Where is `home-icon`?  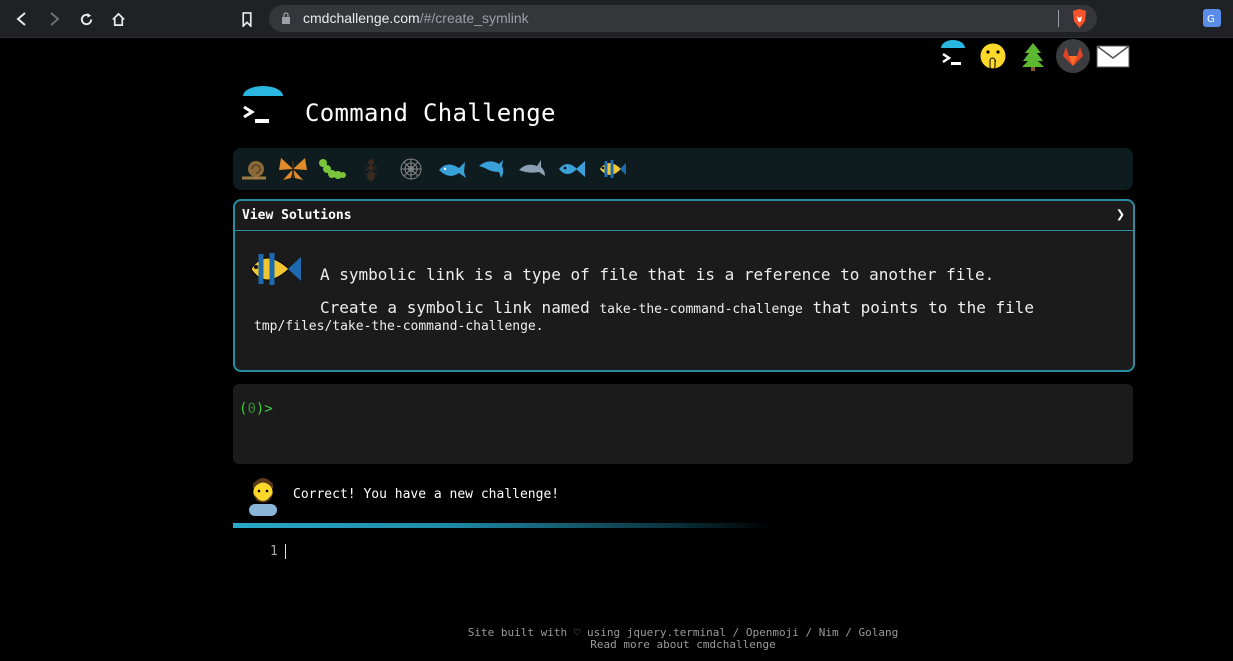
home-icon is located at coordinates (118, 19).